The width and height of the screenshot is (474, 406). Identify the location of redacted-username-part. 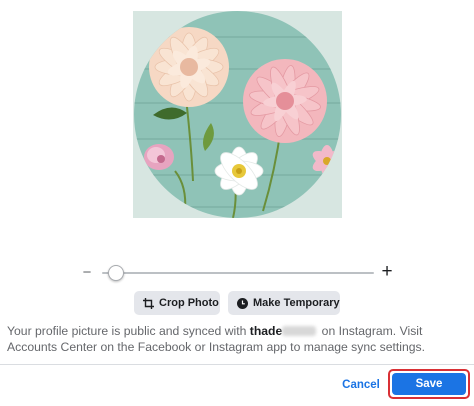
(299, 331).